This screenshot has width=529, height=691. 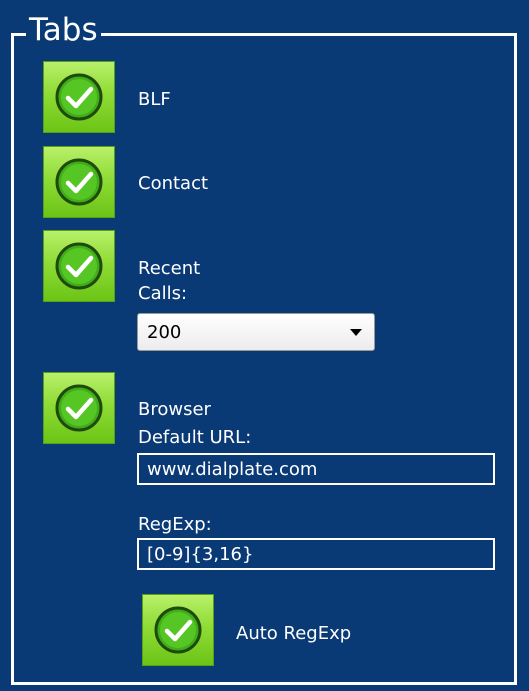 I want to click on recent-calls-label-line2: Calls:, so click(x=163, y=293).